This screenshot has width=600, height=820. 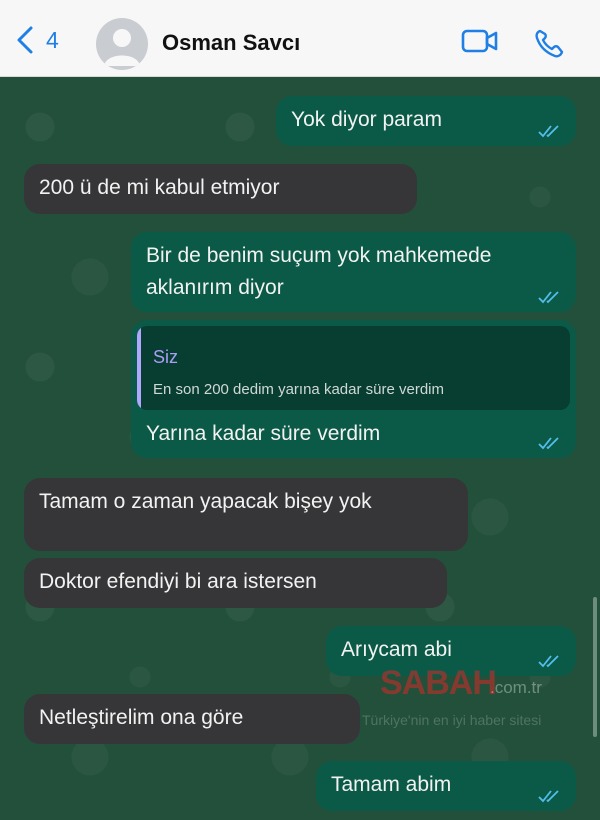 I want to click on avatar, so click(x=122, y=44).